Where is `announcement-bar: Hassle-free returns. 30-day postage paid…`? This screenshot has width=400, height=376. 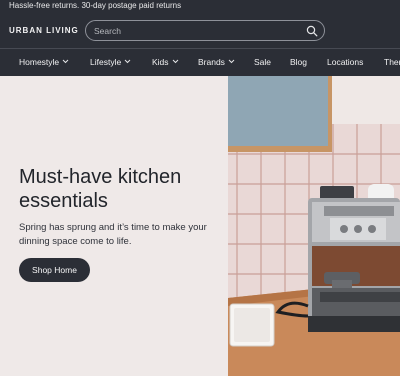
announcement-bar: Hassle-free returns. 30-day postage paid… is located at coordinates (200, 6).